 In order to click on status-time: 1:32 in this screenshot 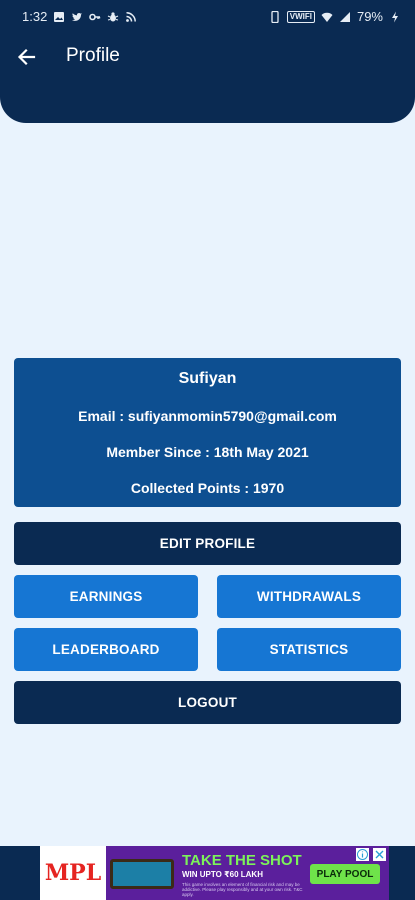, I will do `click(35, 16)`.